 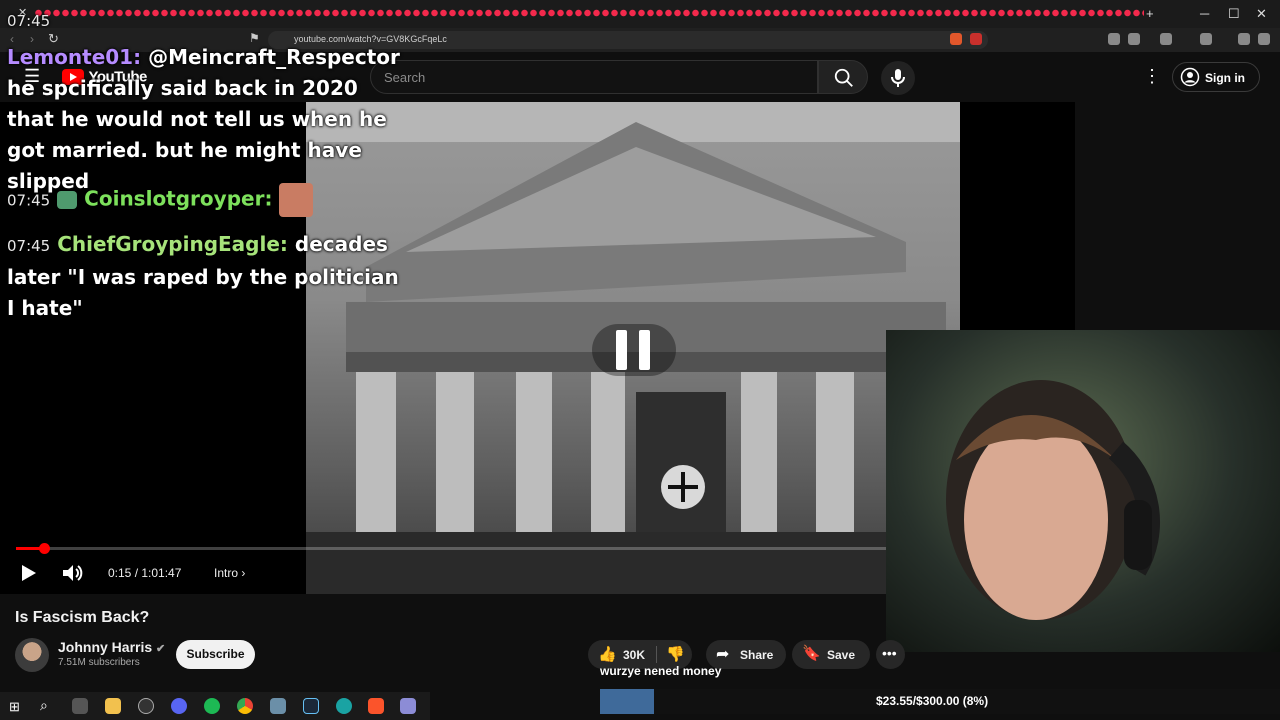 What do you see at coordinates (841, 655) in the screenshot?
I see `save-label: Save` at bounding box center [841, 655].